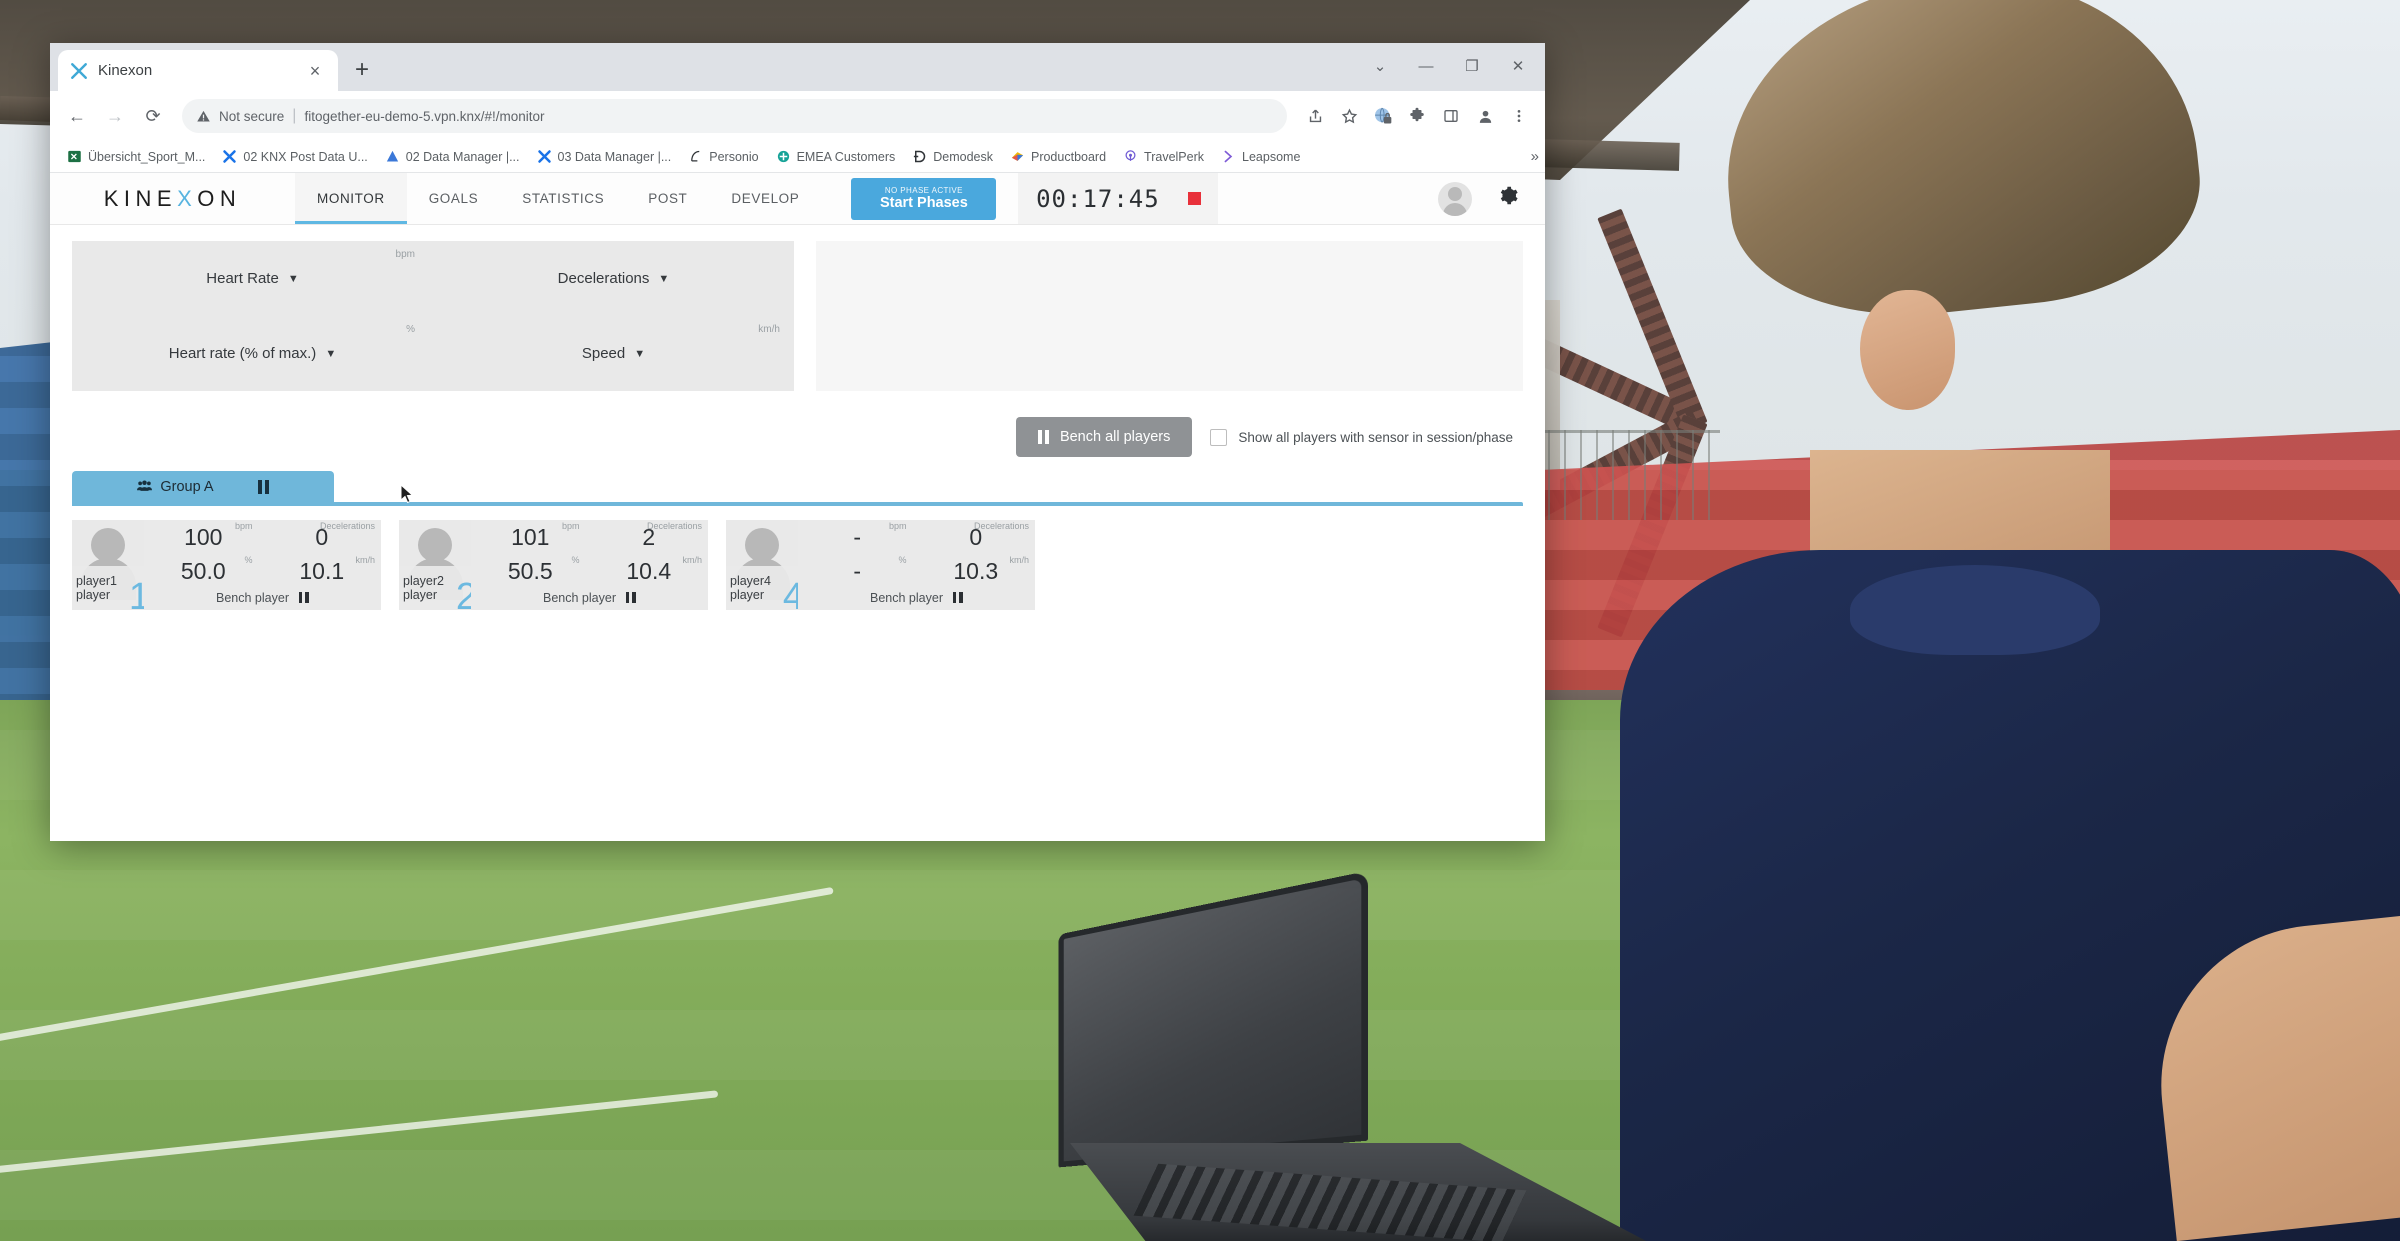  I want to click on tab-strip: Kinexon × + ⌄ — ❐ ✕, so click(797, 67).